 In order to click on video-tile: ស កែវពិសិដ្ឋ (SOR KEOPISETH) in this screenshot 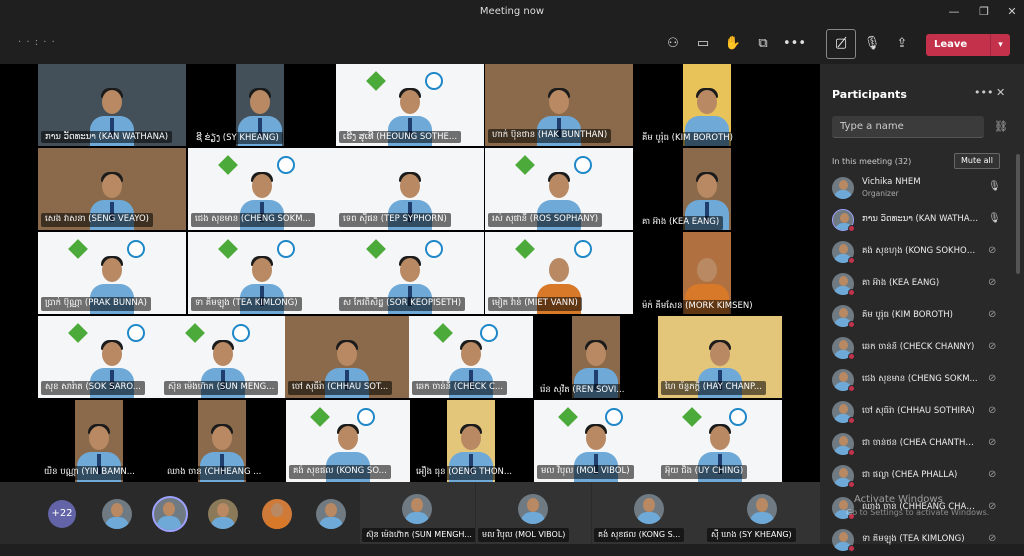, I will do `click(410, 273)`.